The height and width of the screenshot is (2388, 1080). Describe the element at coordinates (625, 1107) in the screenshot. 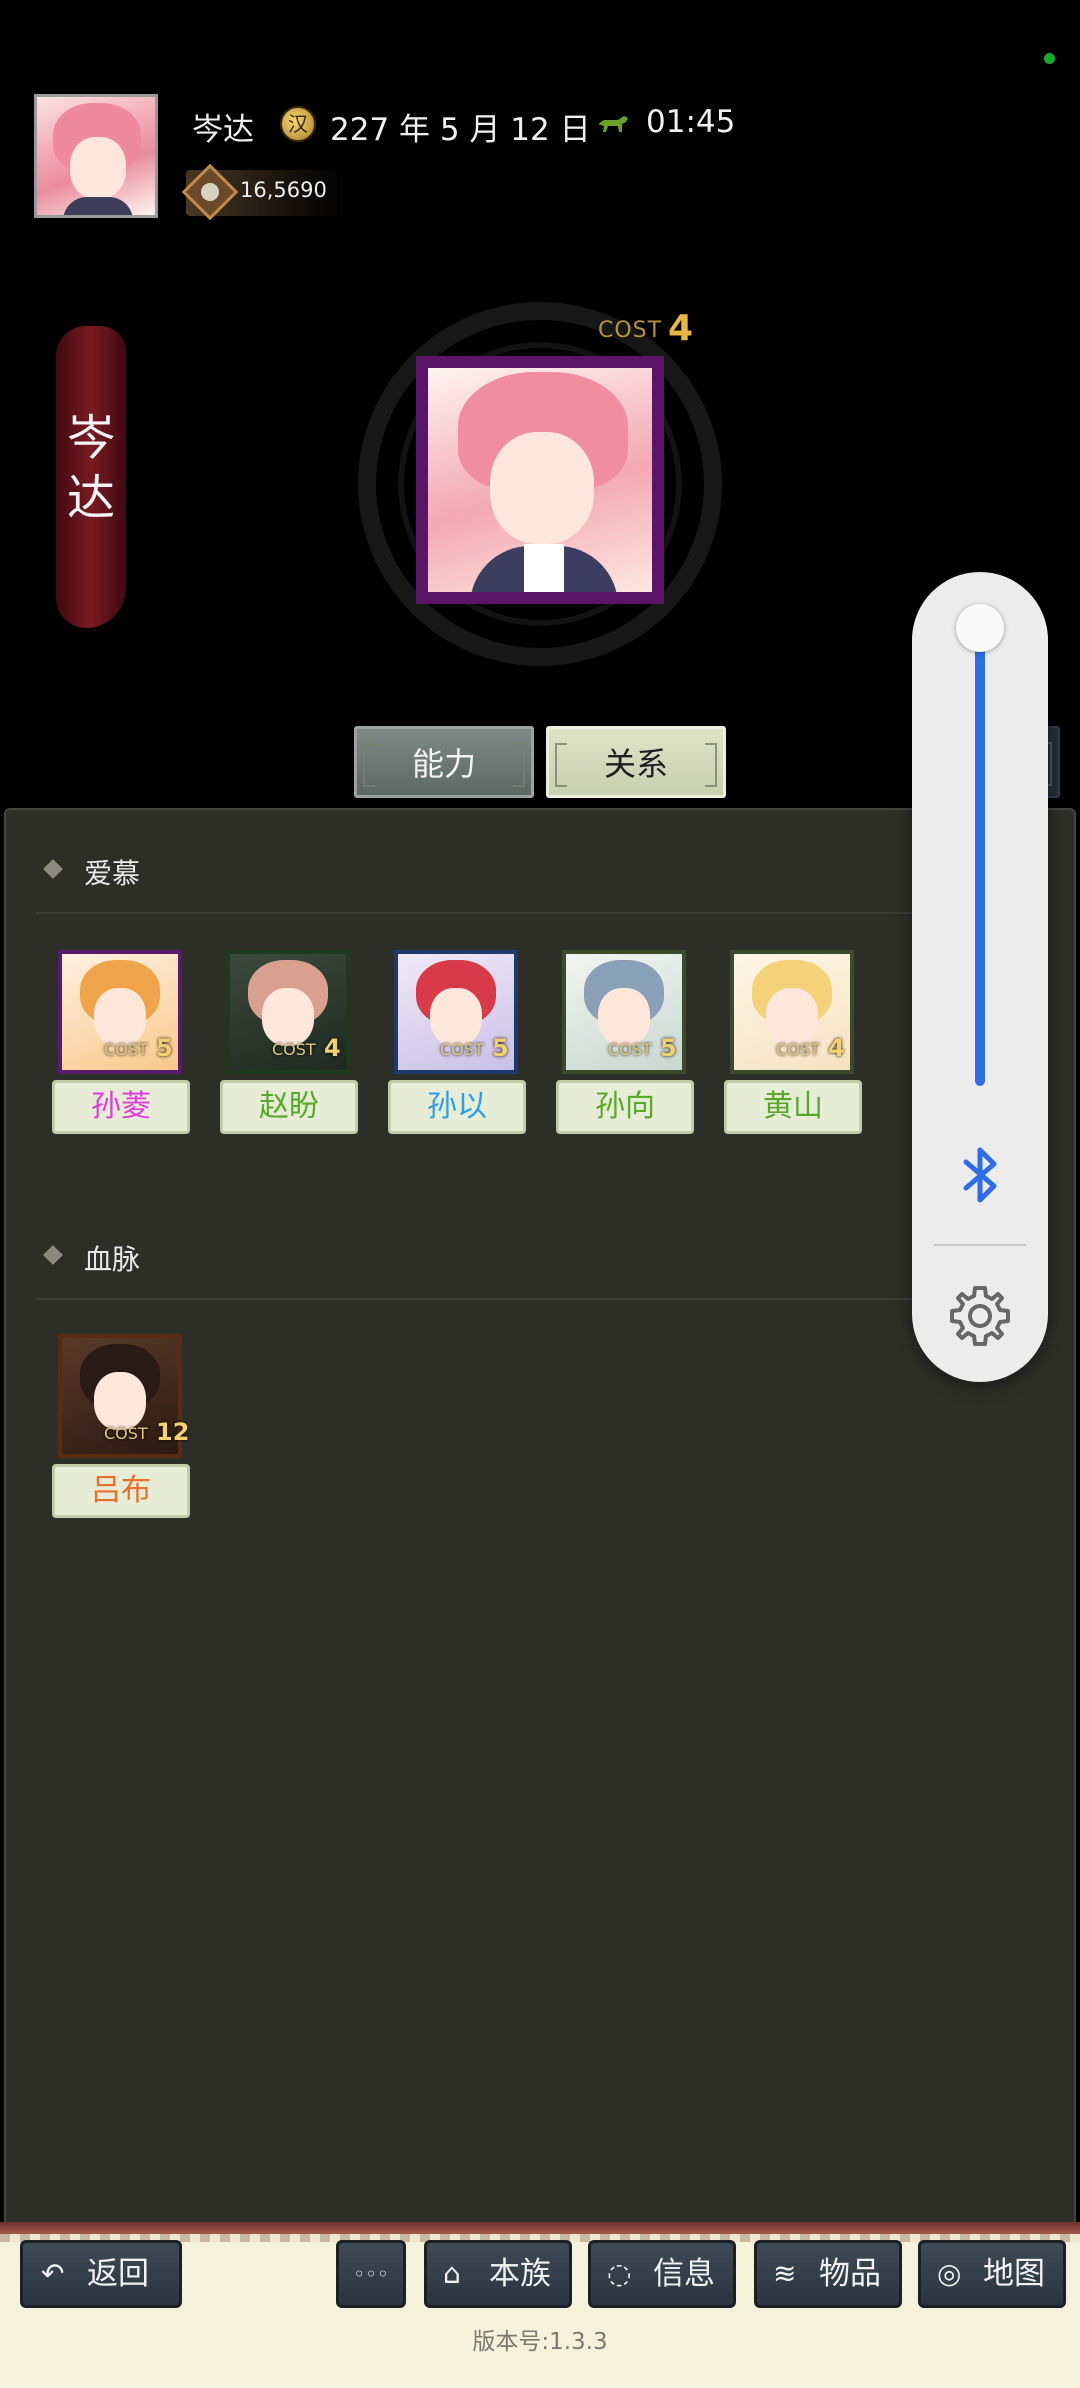

I see `character-name: 孙向` at that location.